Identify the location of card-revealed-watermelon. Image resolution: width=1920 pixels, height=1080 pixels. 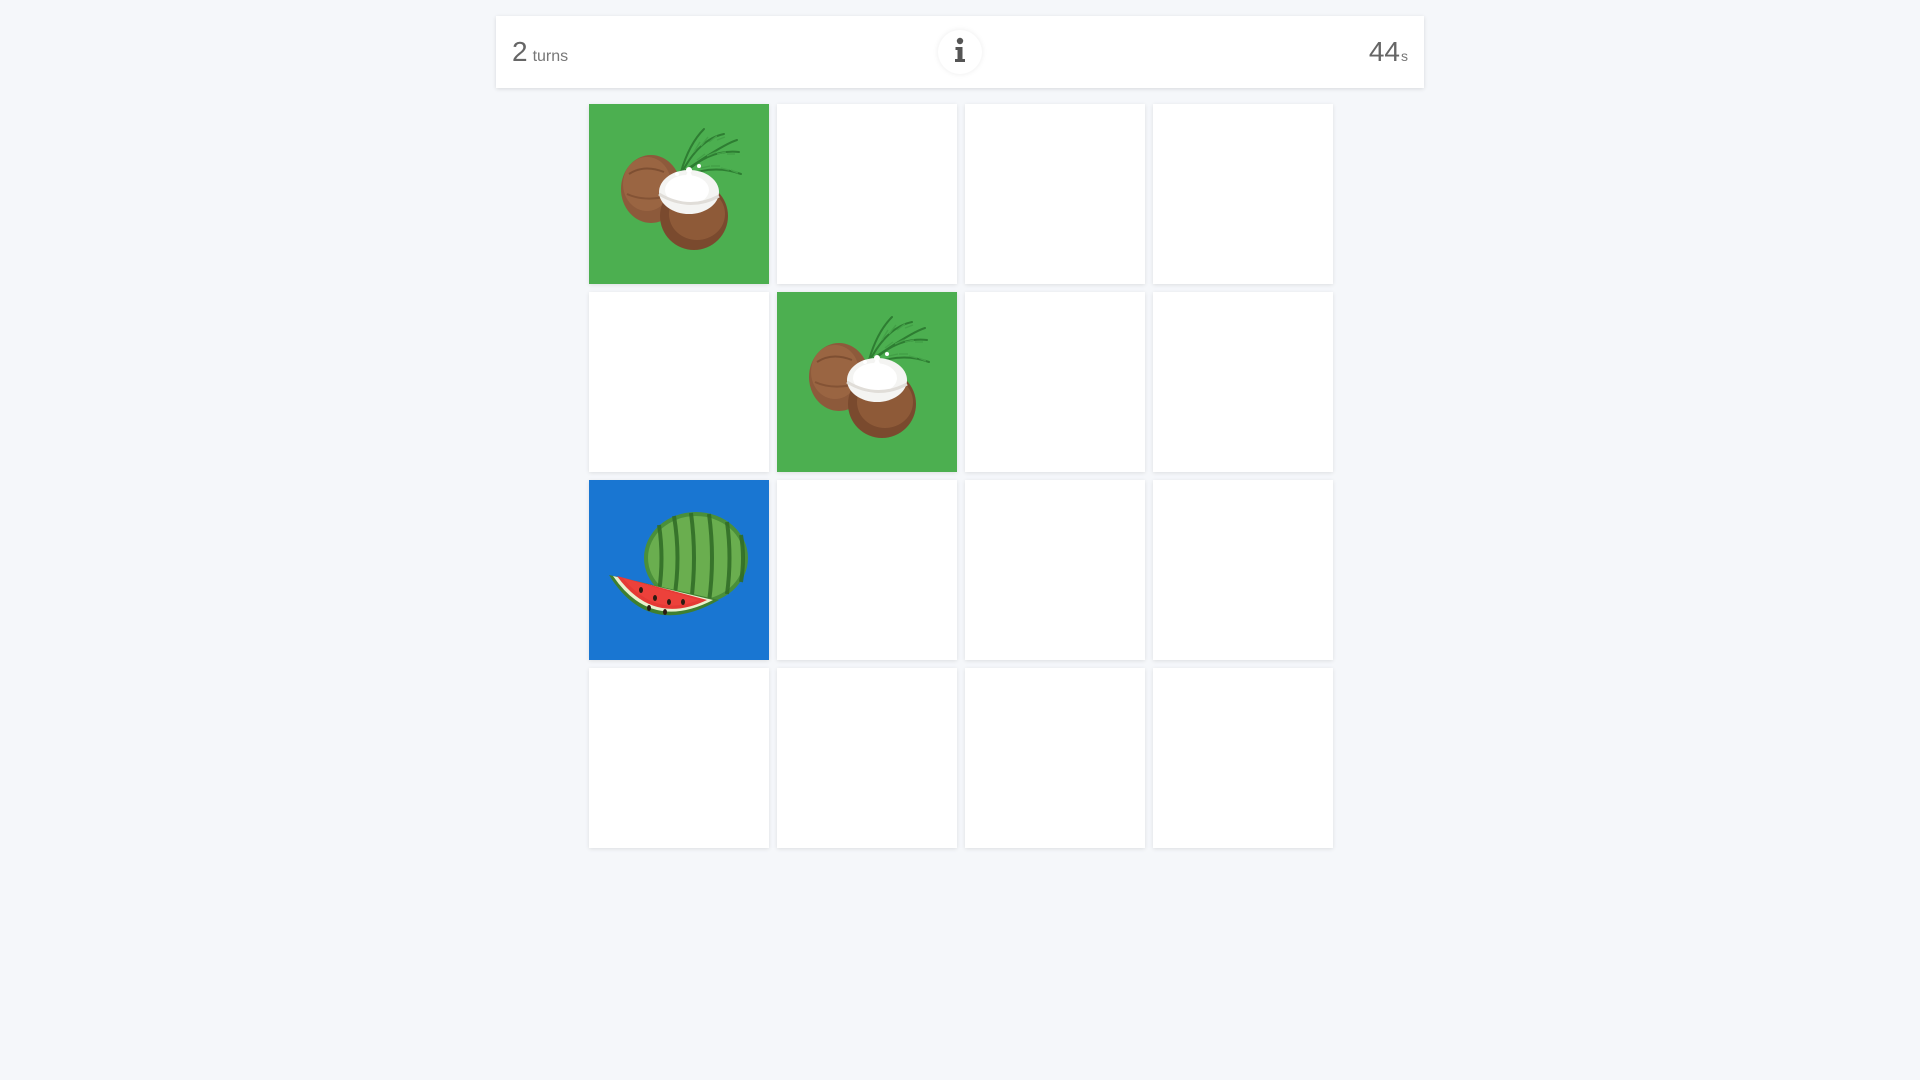
(679, 570).